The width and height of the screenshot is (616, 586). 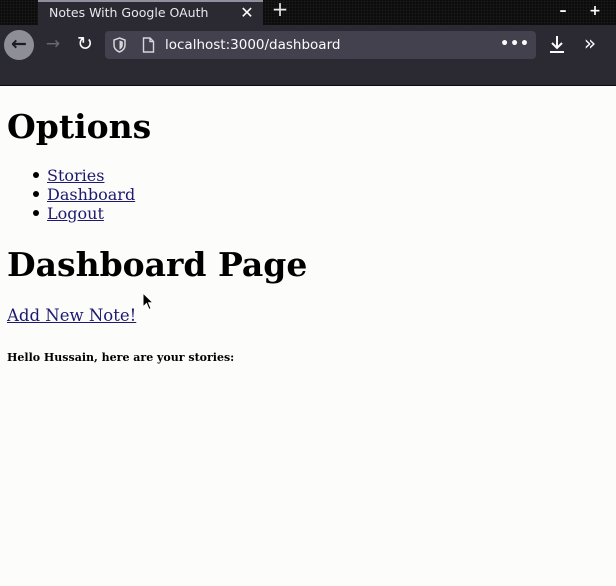 What do you see at coordinates (119, 45) in the screenshot?
I see `shield-icon` at bounding box center [119, 45].